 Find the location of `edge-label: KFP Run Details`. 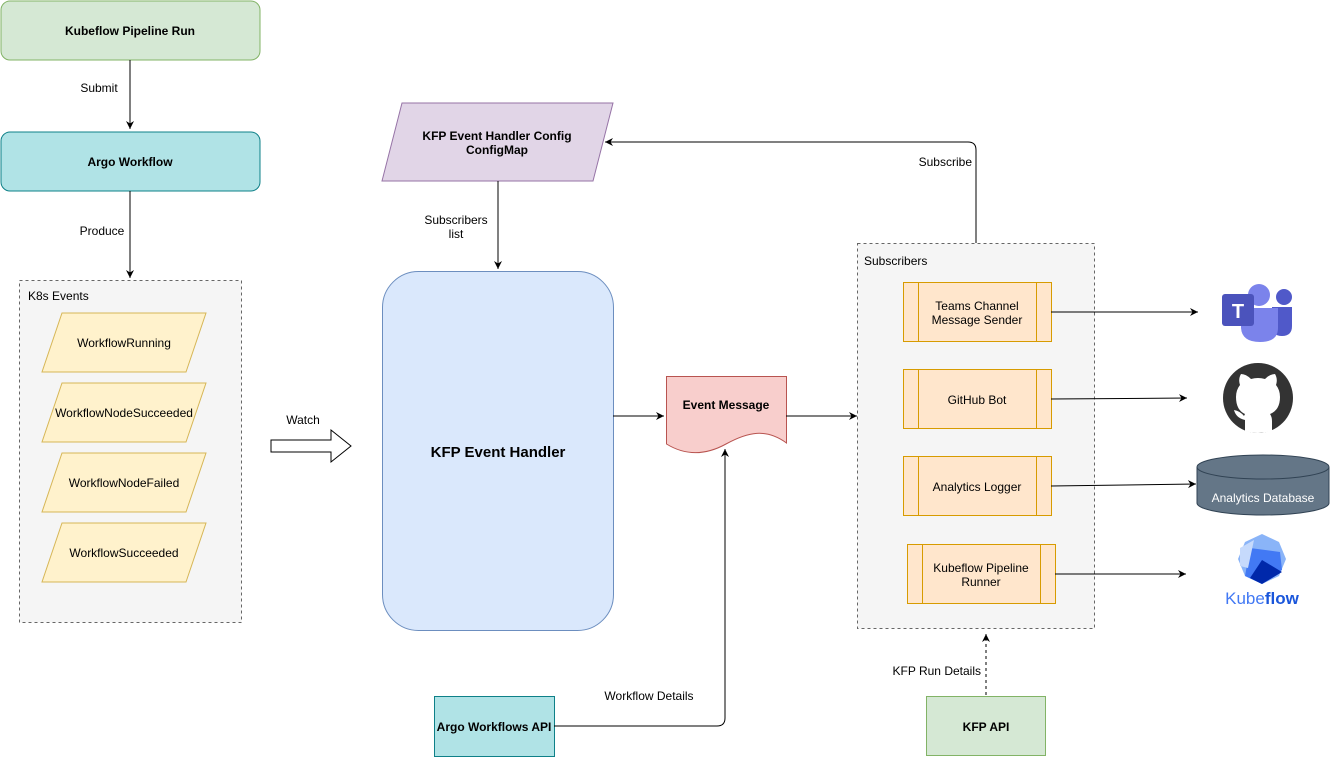

edge-label: KFP Run Details is located at coordinates (937, 671).